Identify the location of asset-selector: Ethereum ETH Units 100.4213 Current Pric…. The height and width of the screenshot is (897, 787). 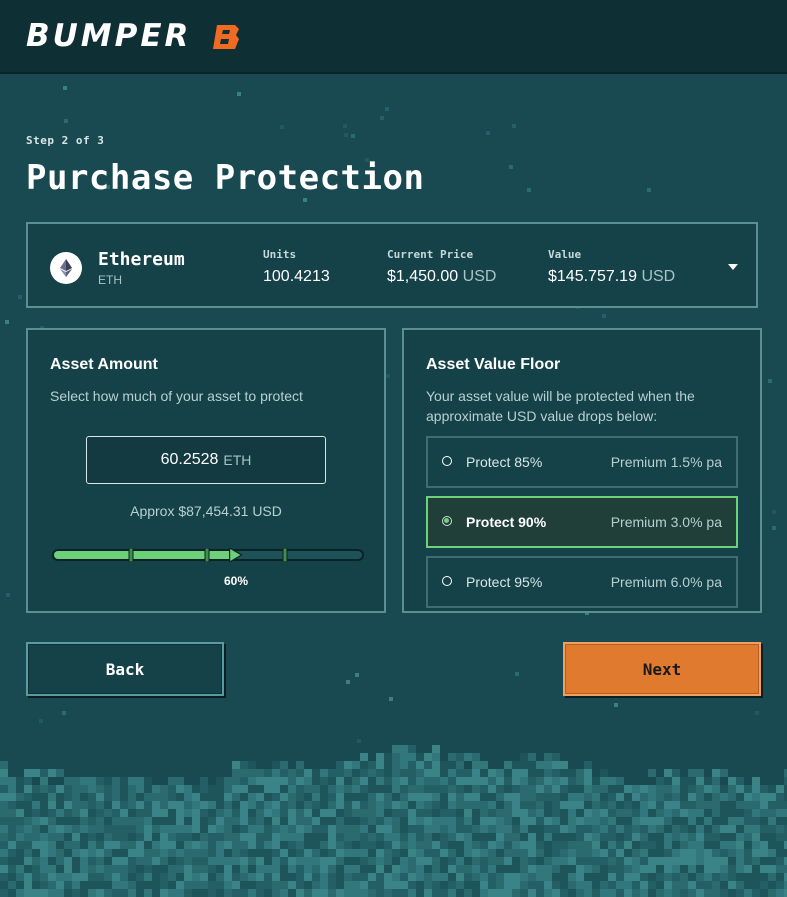
(392, 265).